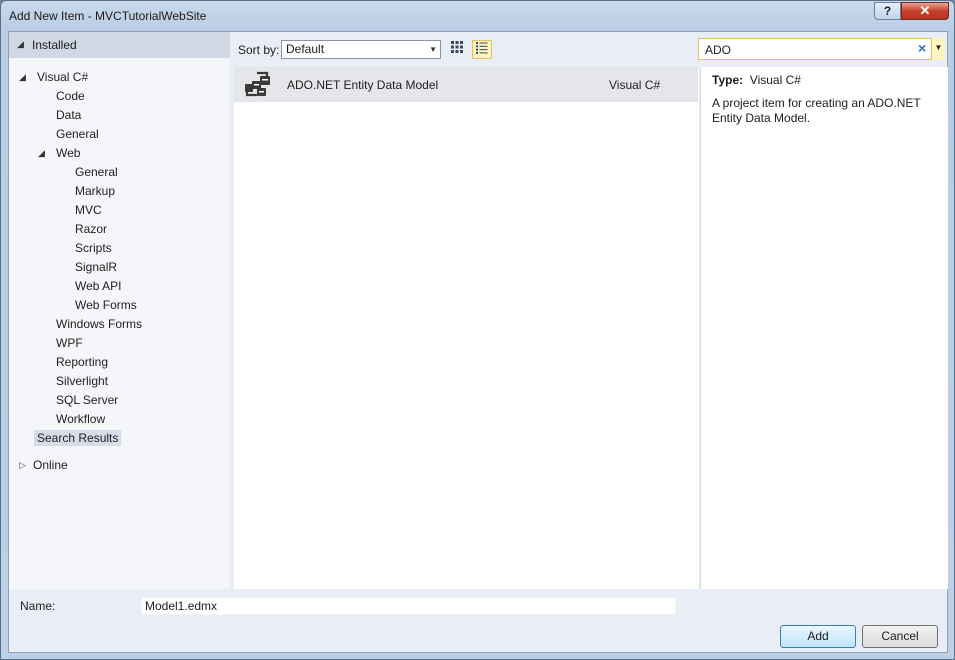 This screenshot has width=955, height=660. What do you see at coordinates (477, 16) in the screenshot?
I see `title-bar: Add New Item - MVCTutorialWebSite ? ✕` at bounding box center [477, 16].